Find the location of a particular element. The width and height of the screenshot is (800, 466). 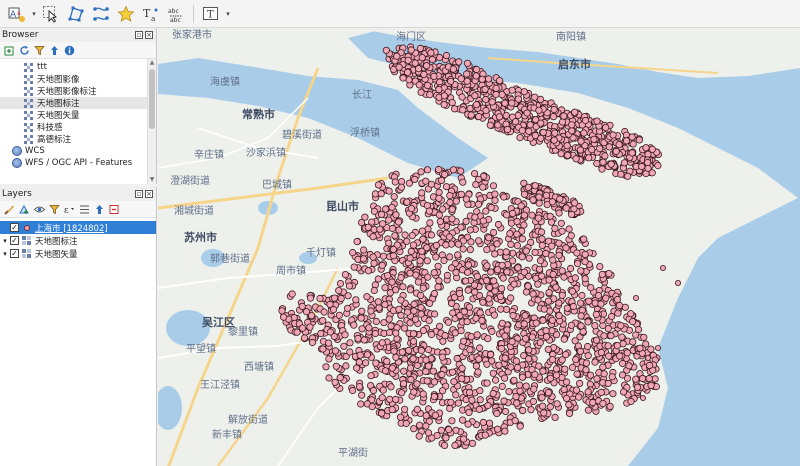

browser-item: 科技感 is located at coordinates (78, 127).